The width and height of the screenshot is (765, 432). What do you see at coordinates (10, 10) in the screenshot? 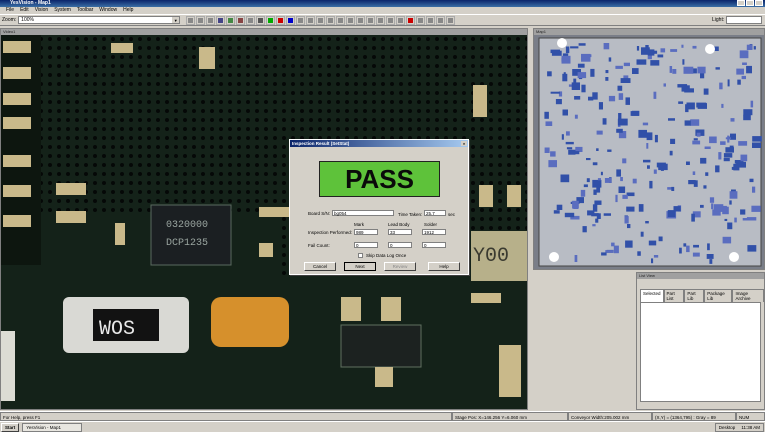
I see `menu-file: File` at bounding box center [10, 10].